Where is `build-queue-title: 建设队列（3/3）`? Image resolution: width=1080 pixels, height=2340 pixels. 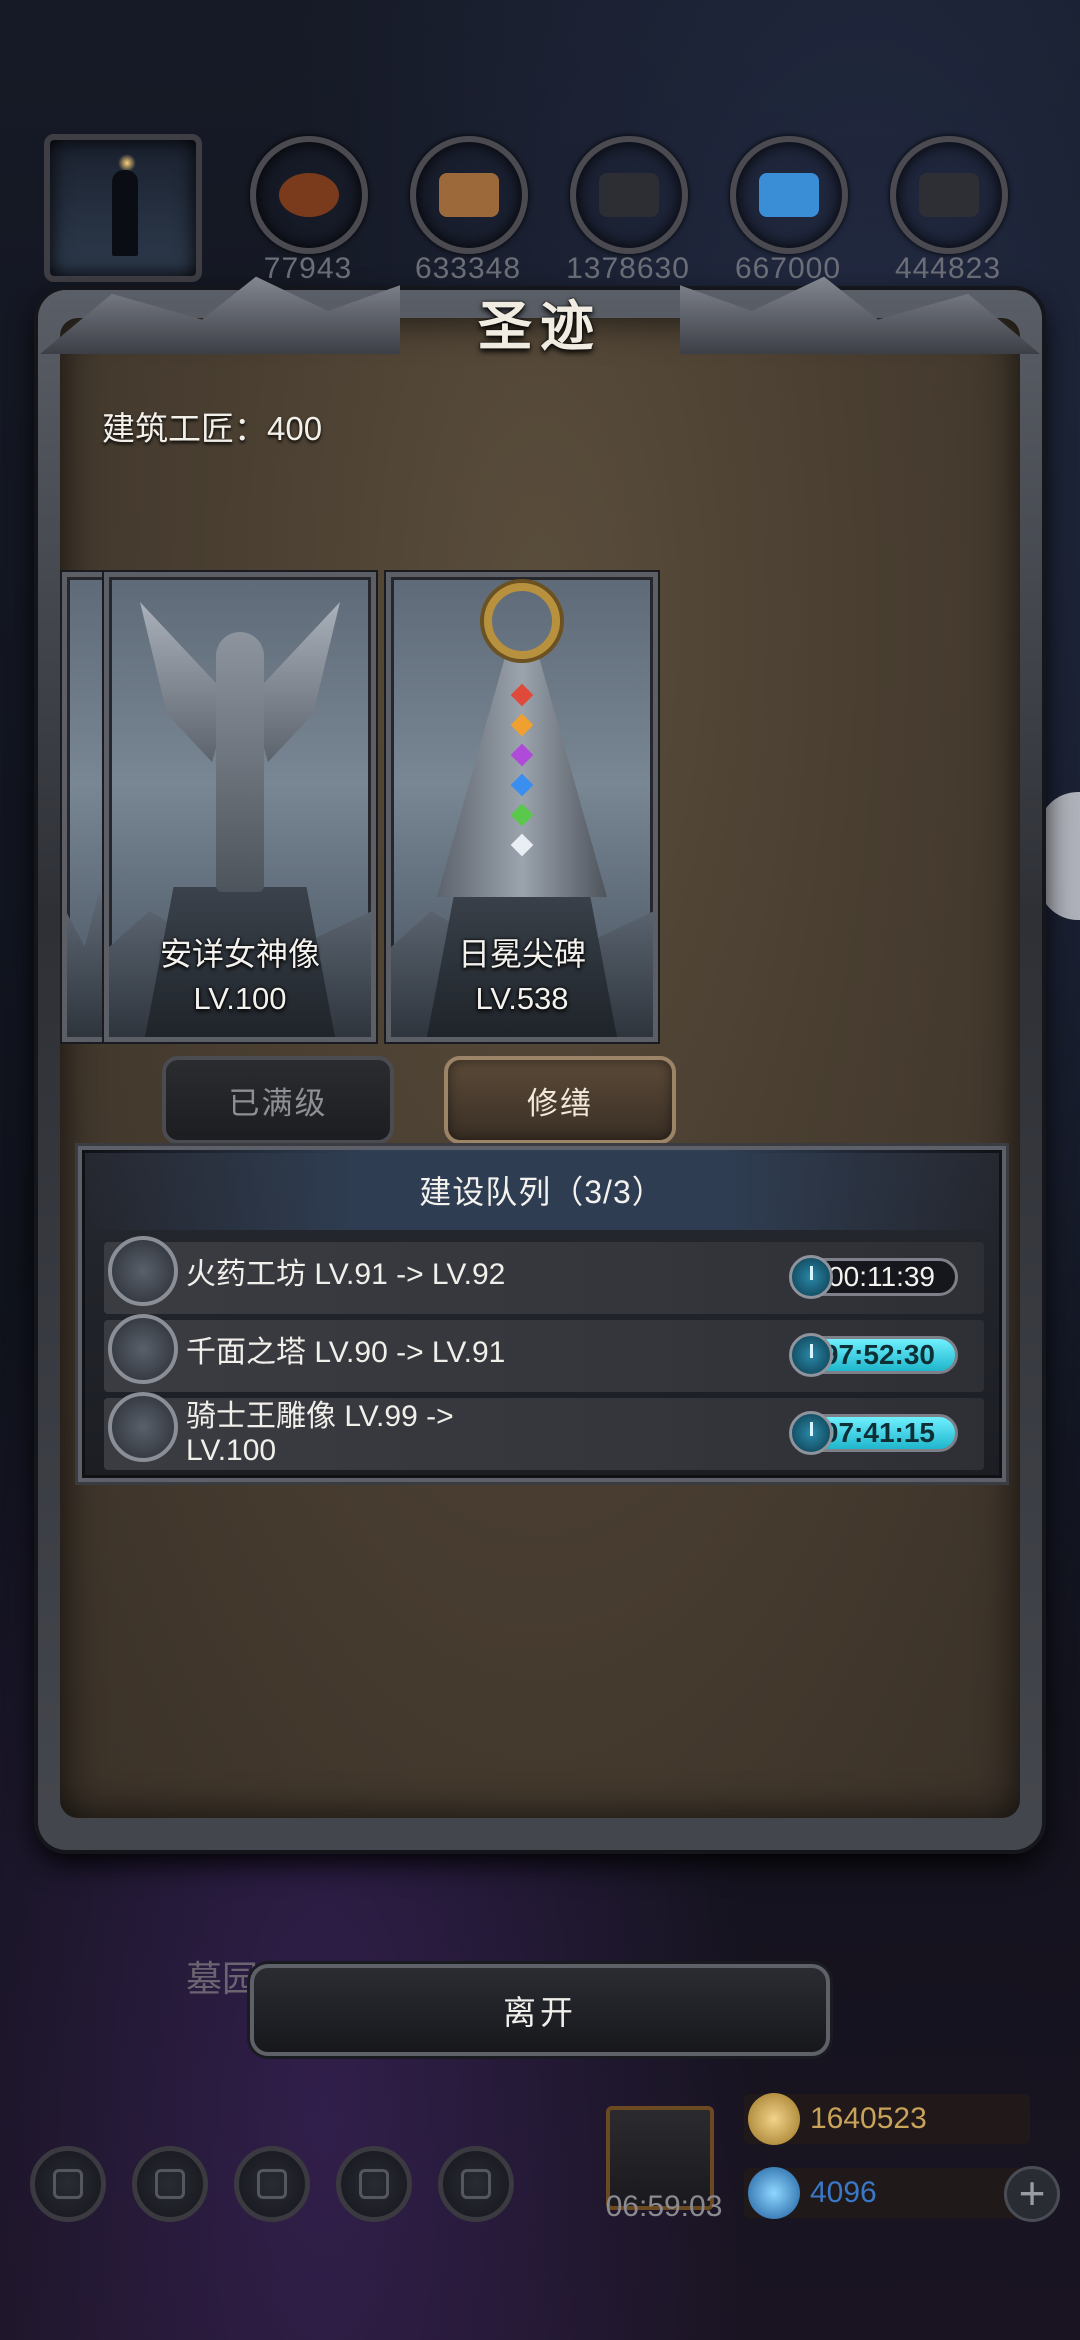
build-queue-title: 建设队列（3/3） is located at coordinates (542, 1190).